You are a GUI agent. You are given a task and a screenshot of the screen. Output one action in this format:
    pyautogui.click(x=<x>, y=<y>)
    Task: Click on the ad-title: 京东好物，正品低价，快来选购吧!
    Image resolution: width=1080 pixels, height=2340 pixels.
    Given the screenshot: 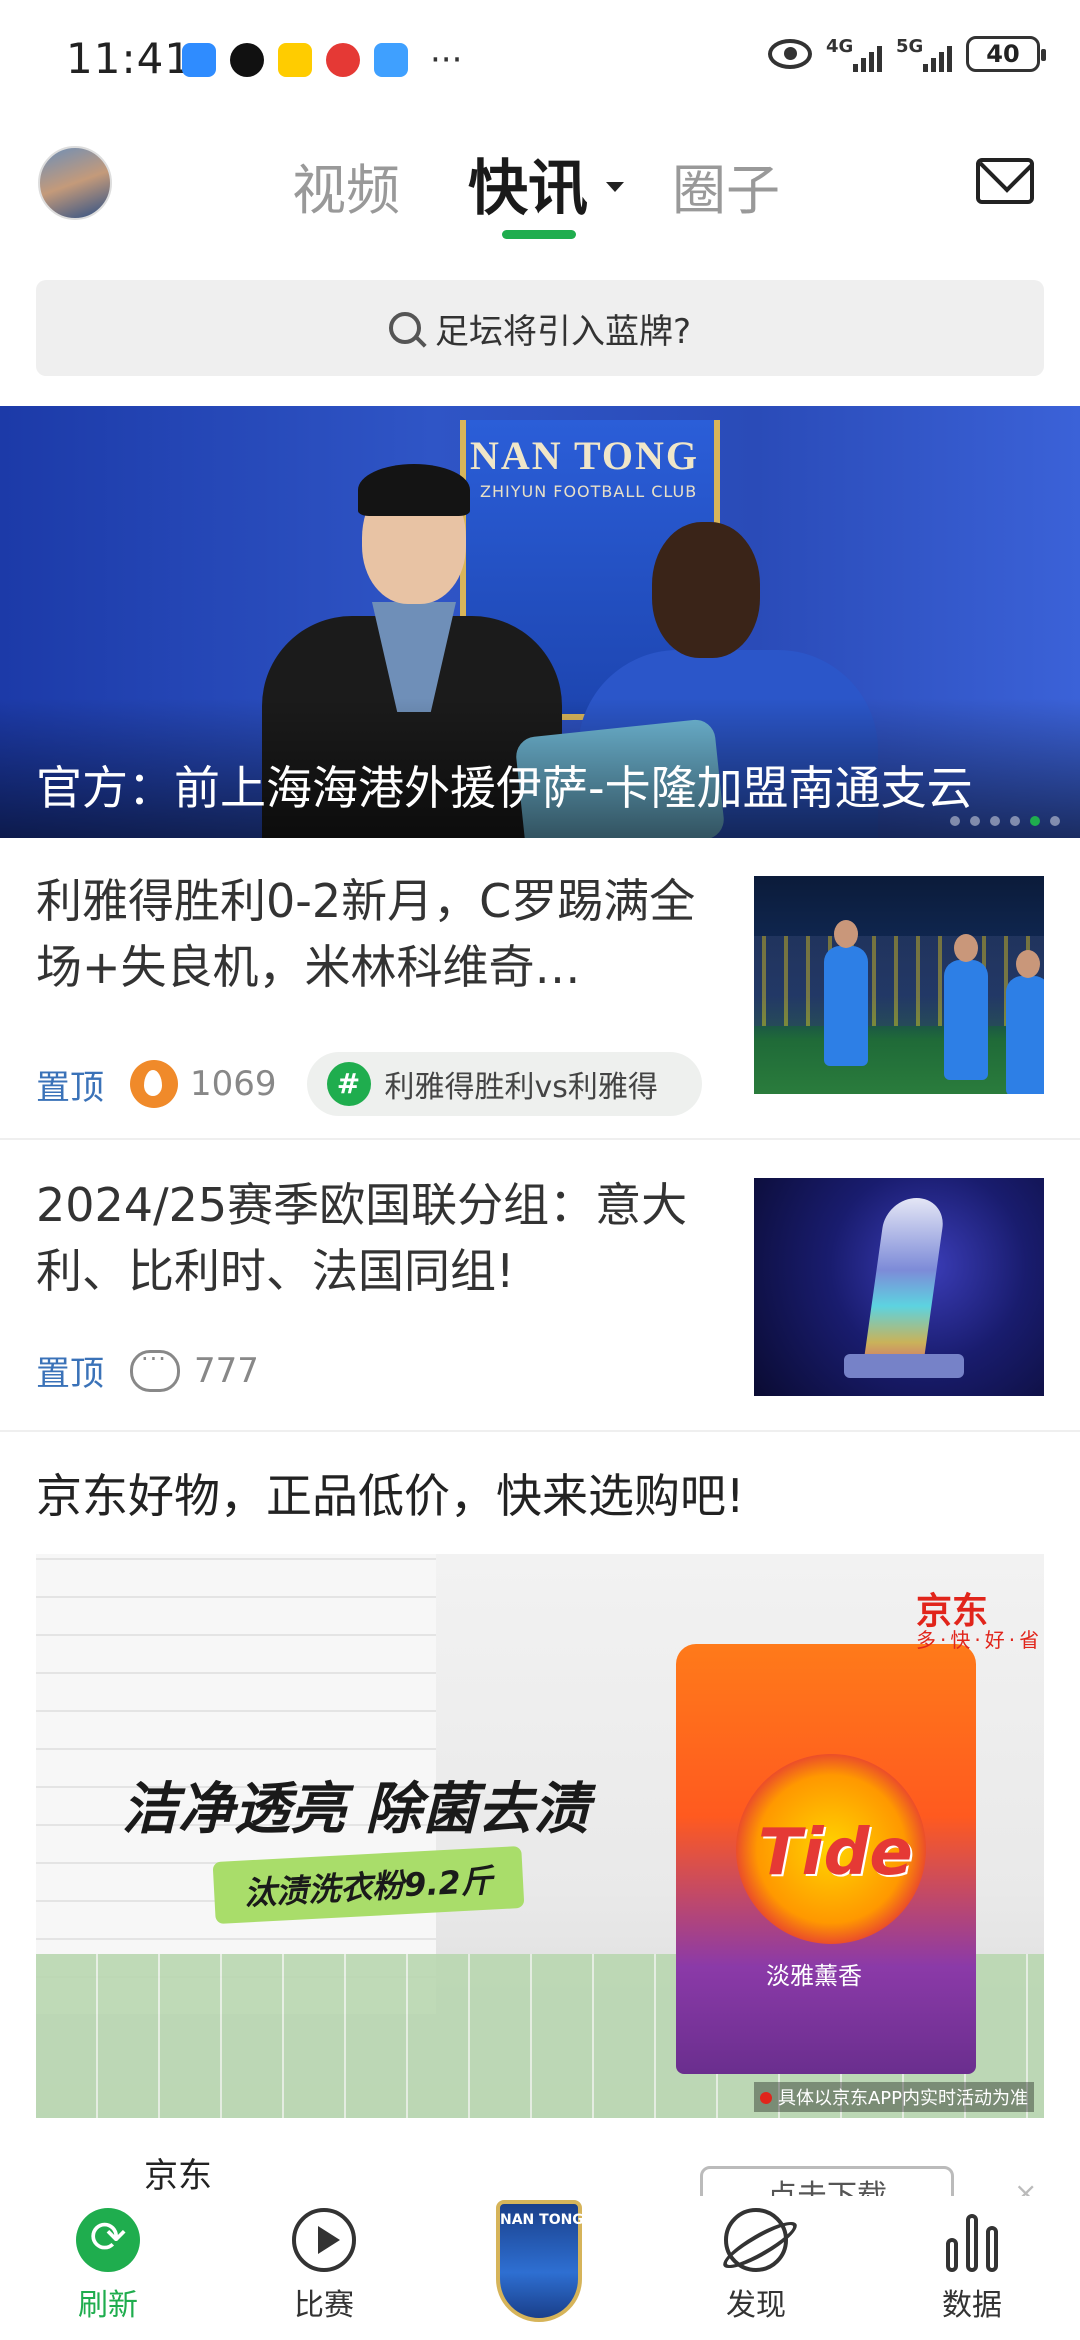 What is the action you would take?
    pyautogui.click(x=390, y=1493)
    